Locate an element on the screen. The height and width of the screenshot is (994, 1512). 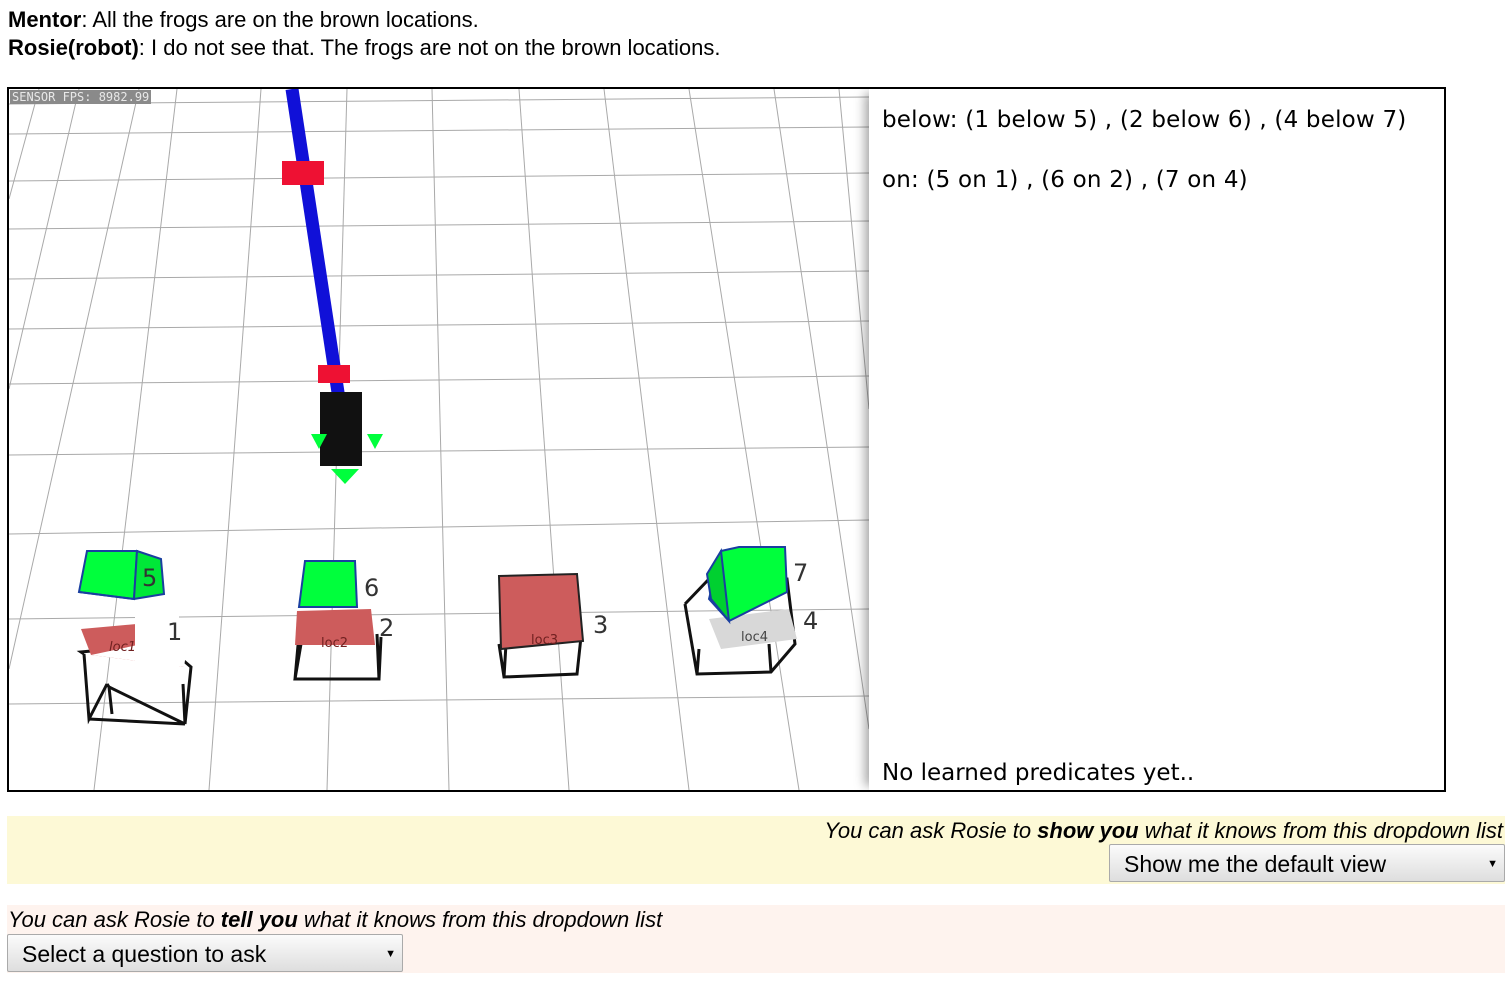
fps-overlay: SENSOR FPS: 8982.99 is located at coordinates (81, 97).